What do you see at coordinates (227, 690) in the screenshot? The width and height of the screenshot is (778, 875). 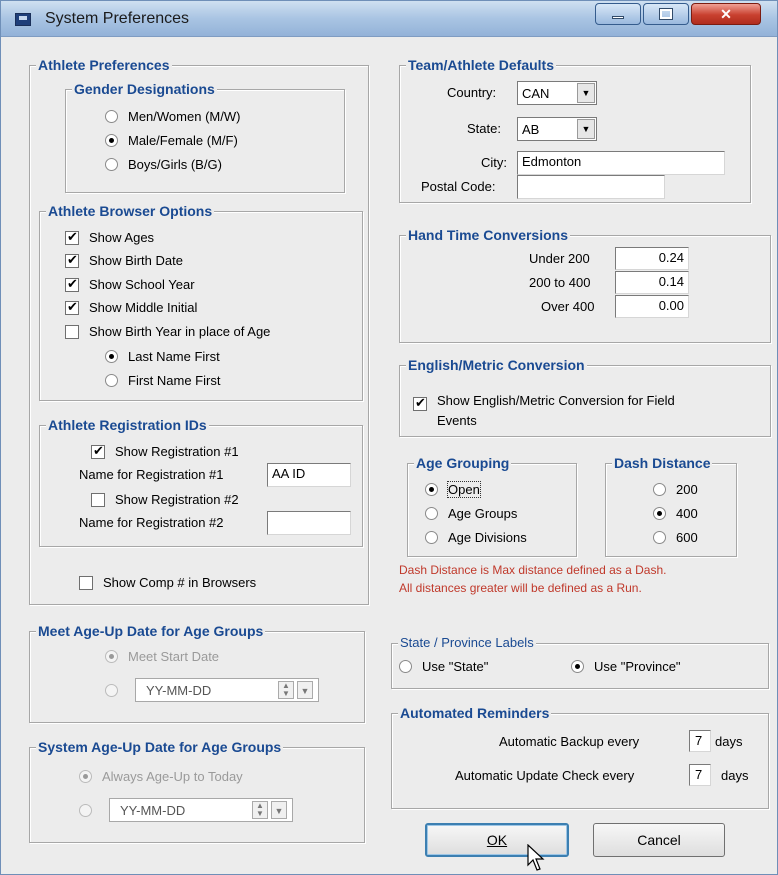 I see `meet-ageup-date-picker: YY-MM-DD ▲ ▼ ▼` at bounding box center [227, 690].